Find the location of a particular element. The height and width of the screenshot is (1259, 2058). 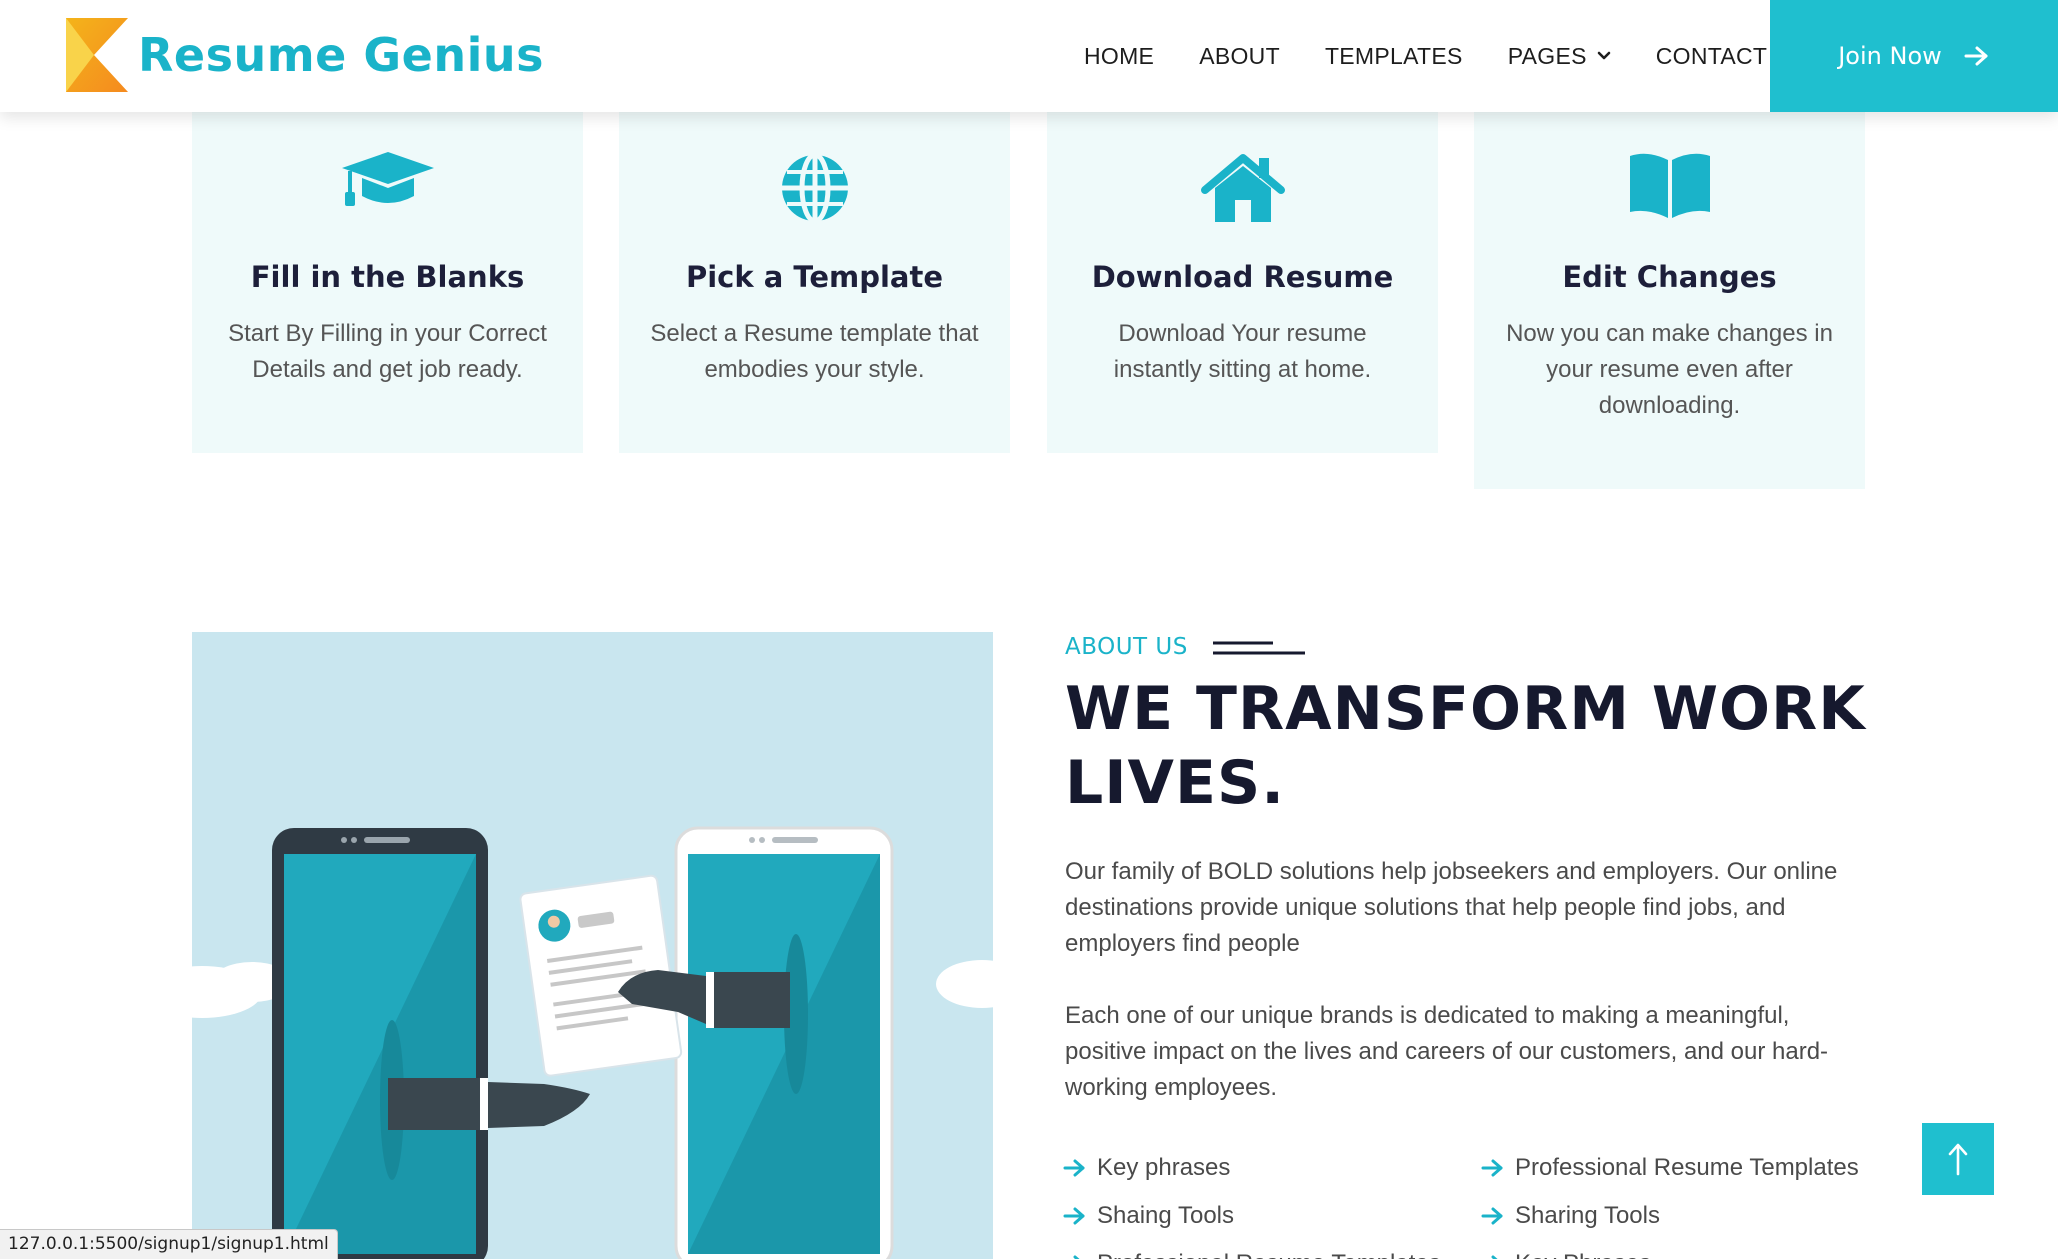

list-item: Shaing Tools is located at coordinates (1252, 1216).